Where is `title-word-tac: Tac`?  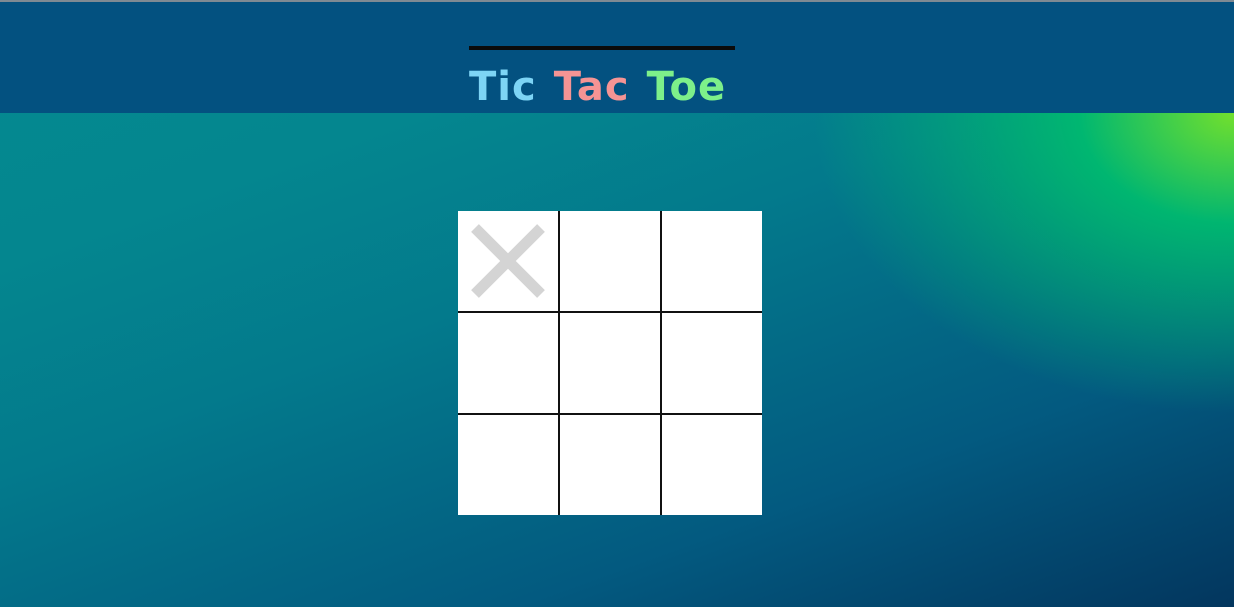
title-word-tac: Tac is located at coordinates (591, 87).